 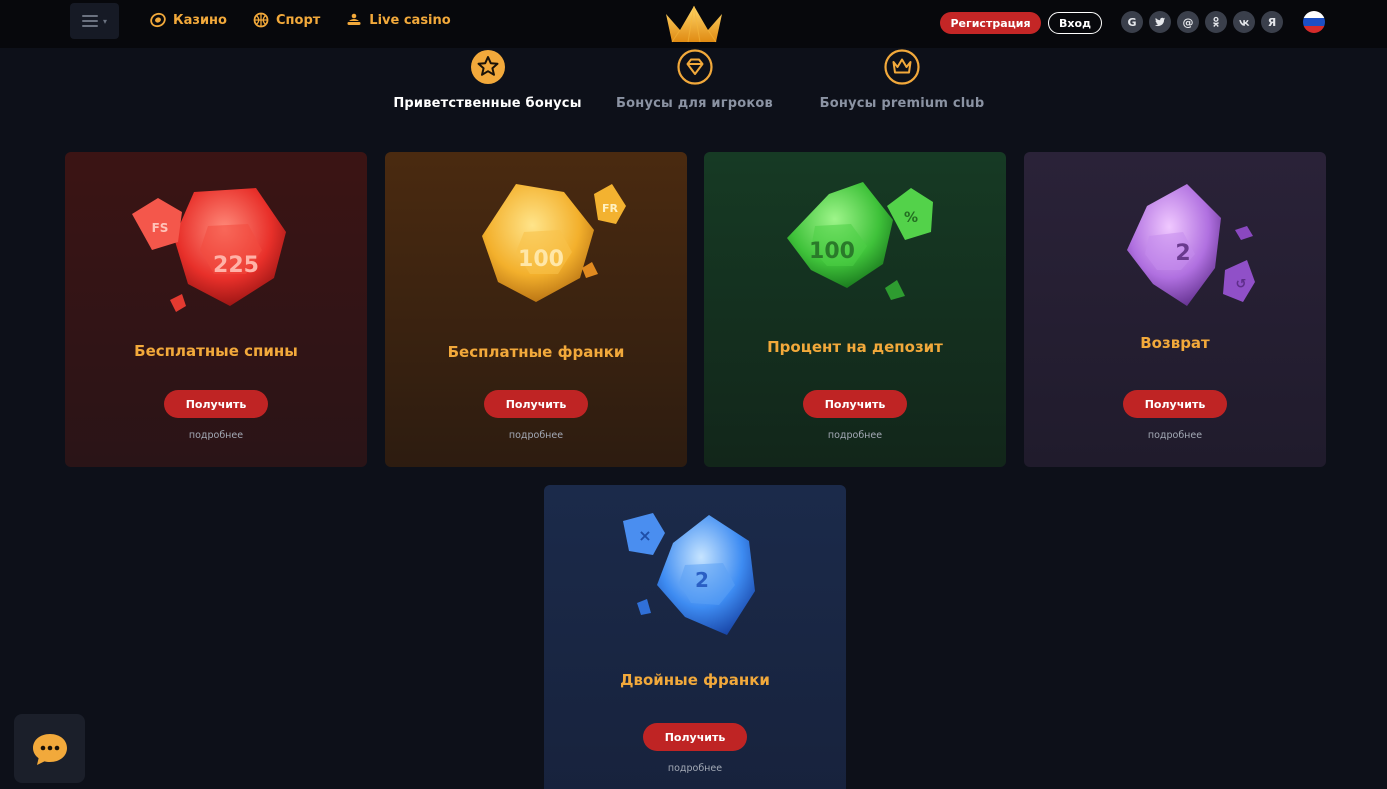 I want to click on tab-welcome-bonuses: Приветственные бонусы, so click(x=487, y=79).